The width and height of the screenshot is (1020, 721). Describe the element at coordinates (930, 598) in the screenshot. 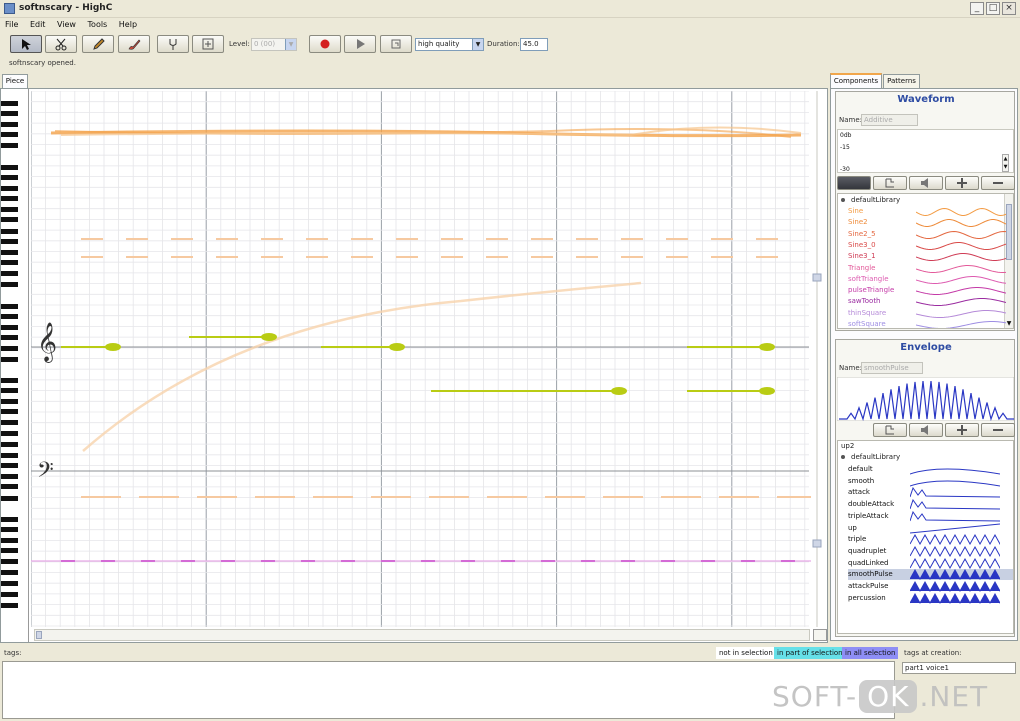

I see `envelope-item: percussion` at that location.